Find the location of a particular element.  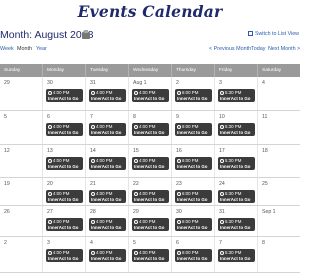

day-cell: 6 6:00 PM InnerAct to Go is located at coordinates (192, 254).